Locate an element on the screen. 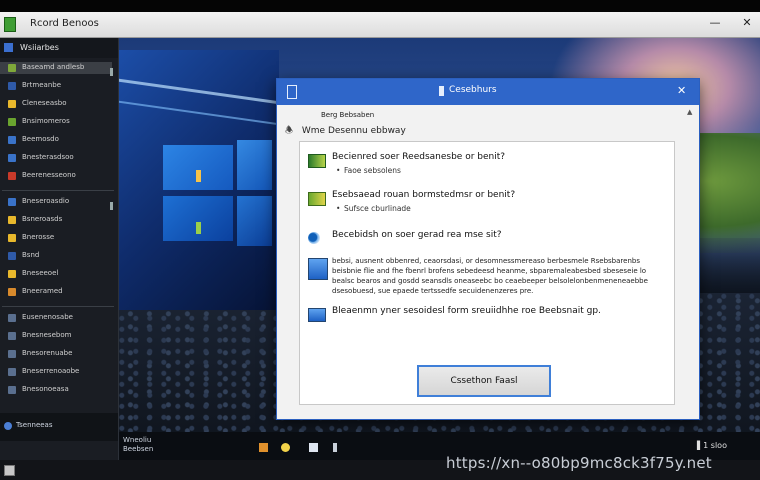 The image size is (760, 480). sidebar-item: Cleneseasbo is located at coordinates (56, 104).